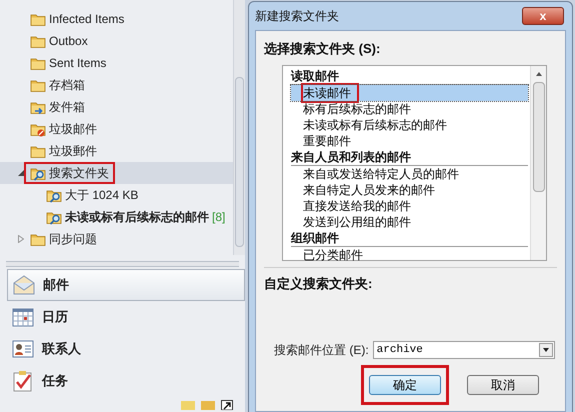  I want to click on scroll-up-icon, so click(538, 74).